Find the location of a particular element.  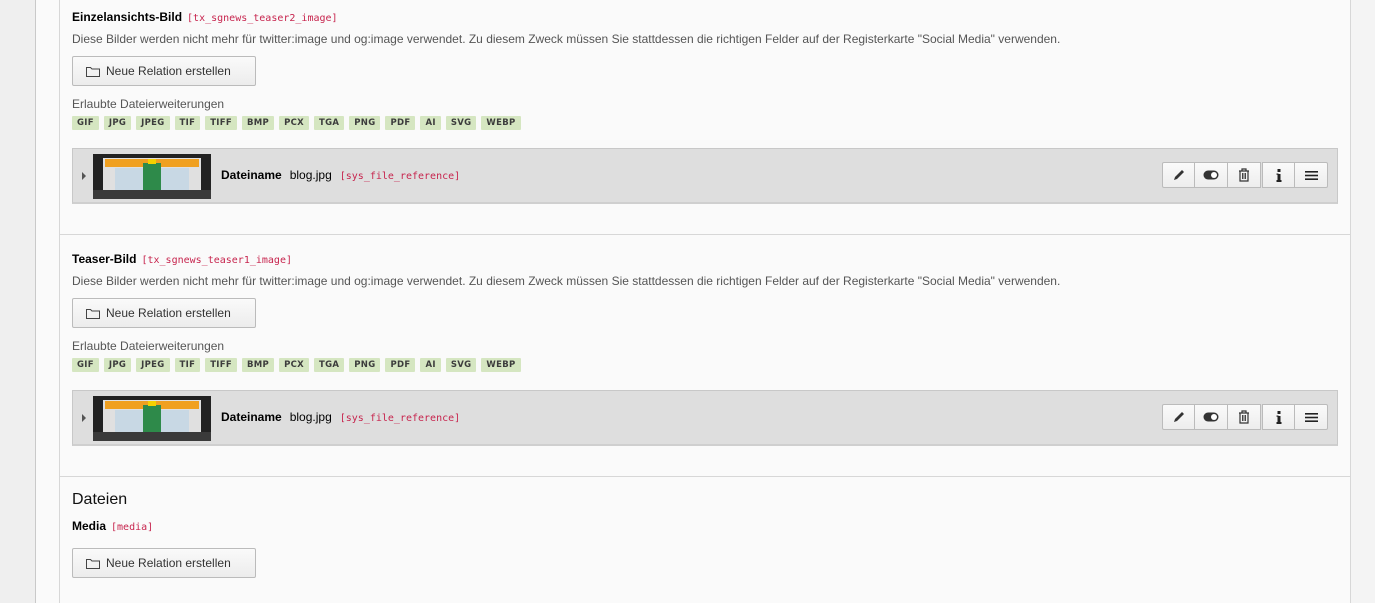

field-title: Einzelansichts-Bild is located at coordinates (127, 17).